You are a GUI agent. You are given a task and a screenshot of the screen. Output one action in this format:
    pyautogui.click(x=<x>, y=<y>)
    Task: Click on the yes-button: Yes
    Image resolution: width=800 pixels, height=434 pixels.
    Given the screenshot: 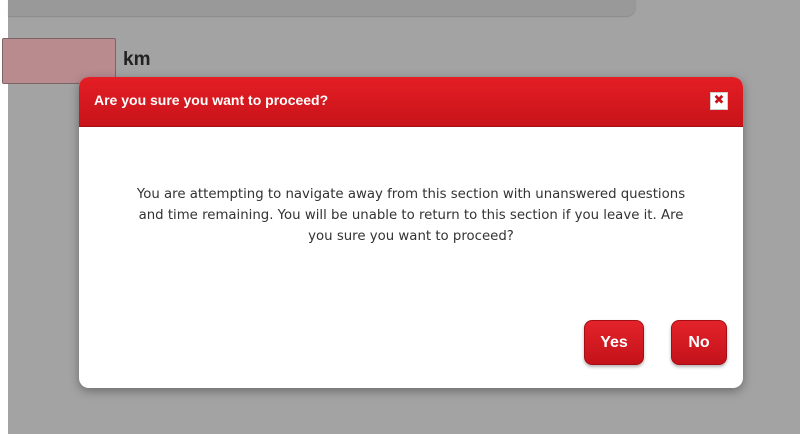 What is the action you would take?
    pyautogui.click(x=614, y=342)
    